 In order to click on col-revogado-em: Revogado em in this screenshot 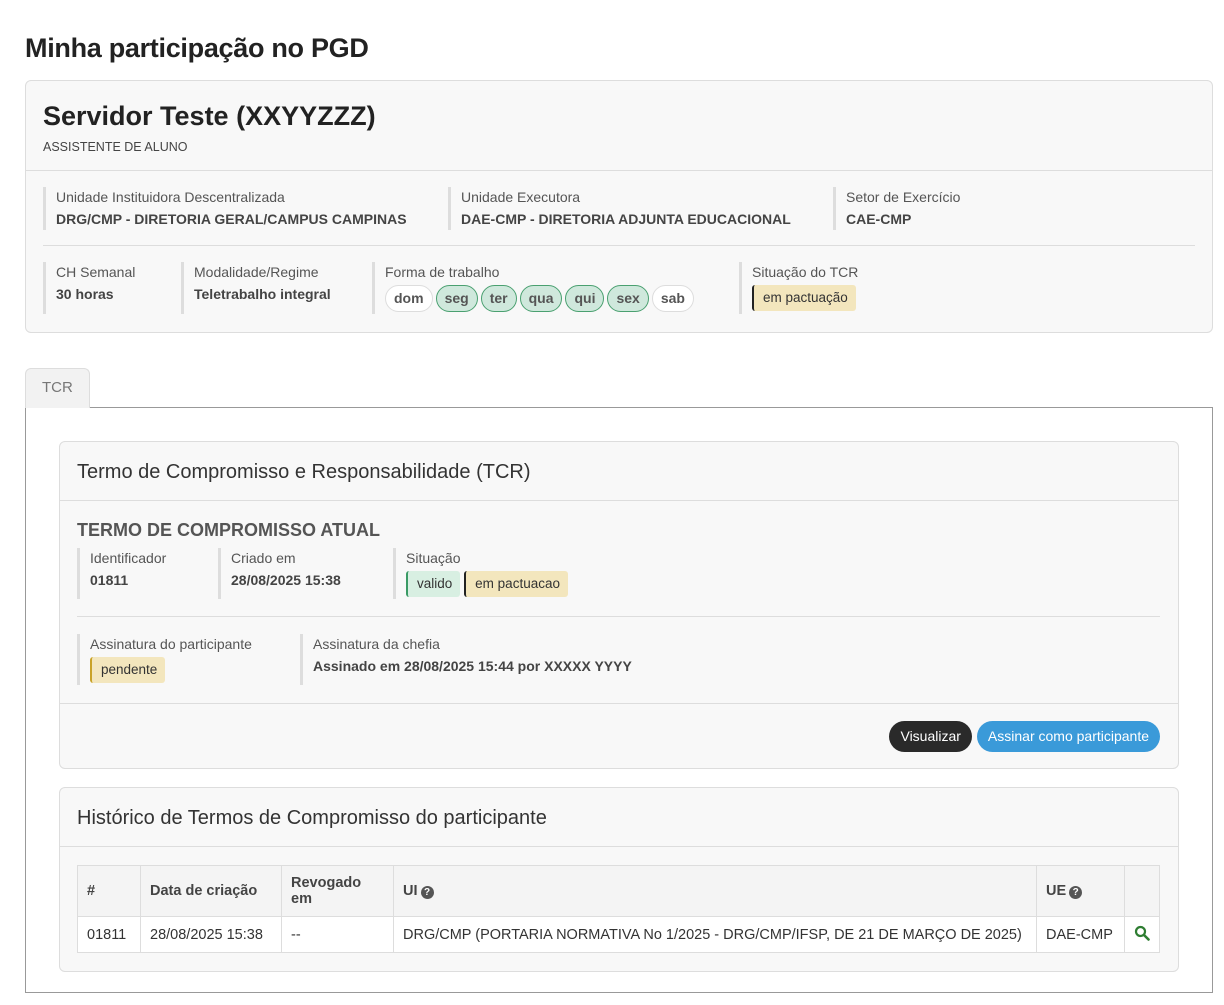, I will do `click(337, 891)`.